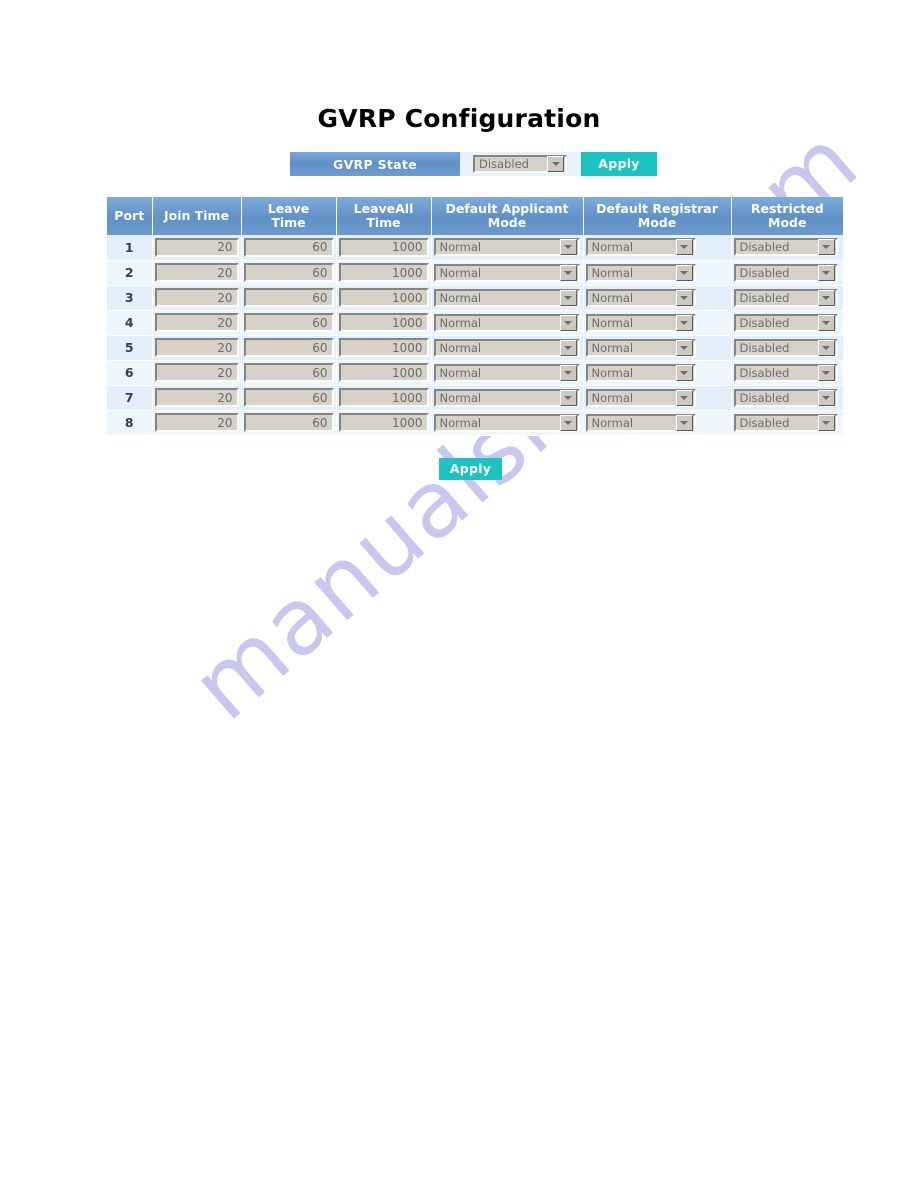  What do you see at coordinates (383, 222) in the screenshot?
I see `header-line-2: Time` at bounding box center [383, 222].